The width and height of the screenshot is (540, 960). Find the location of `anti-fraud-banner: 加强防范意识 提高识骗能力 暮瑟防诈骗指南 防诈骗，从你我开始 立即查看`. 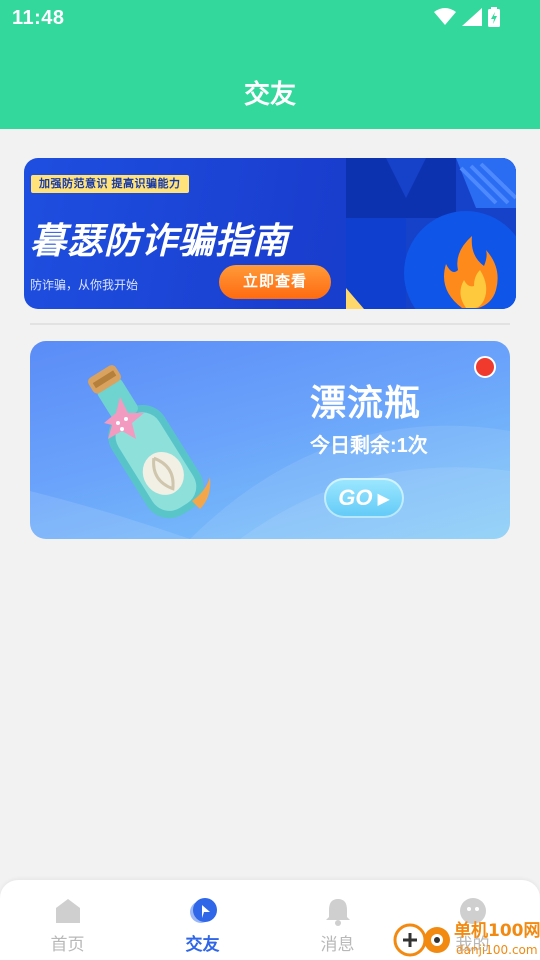

anti-fraud-banner: 加强防范意识 提高识骗能力 暮瑟防诈骗指南 防诈骗，从你我开始 立即查看 is located at coordinates (270, 233).